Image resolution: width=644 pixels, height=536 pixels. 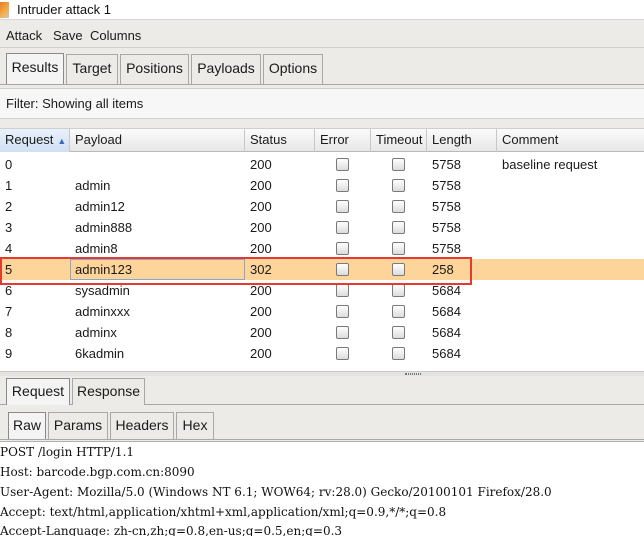 I want to click on table-row: 4 admin8 200 5758, so click(x=322, y=248).